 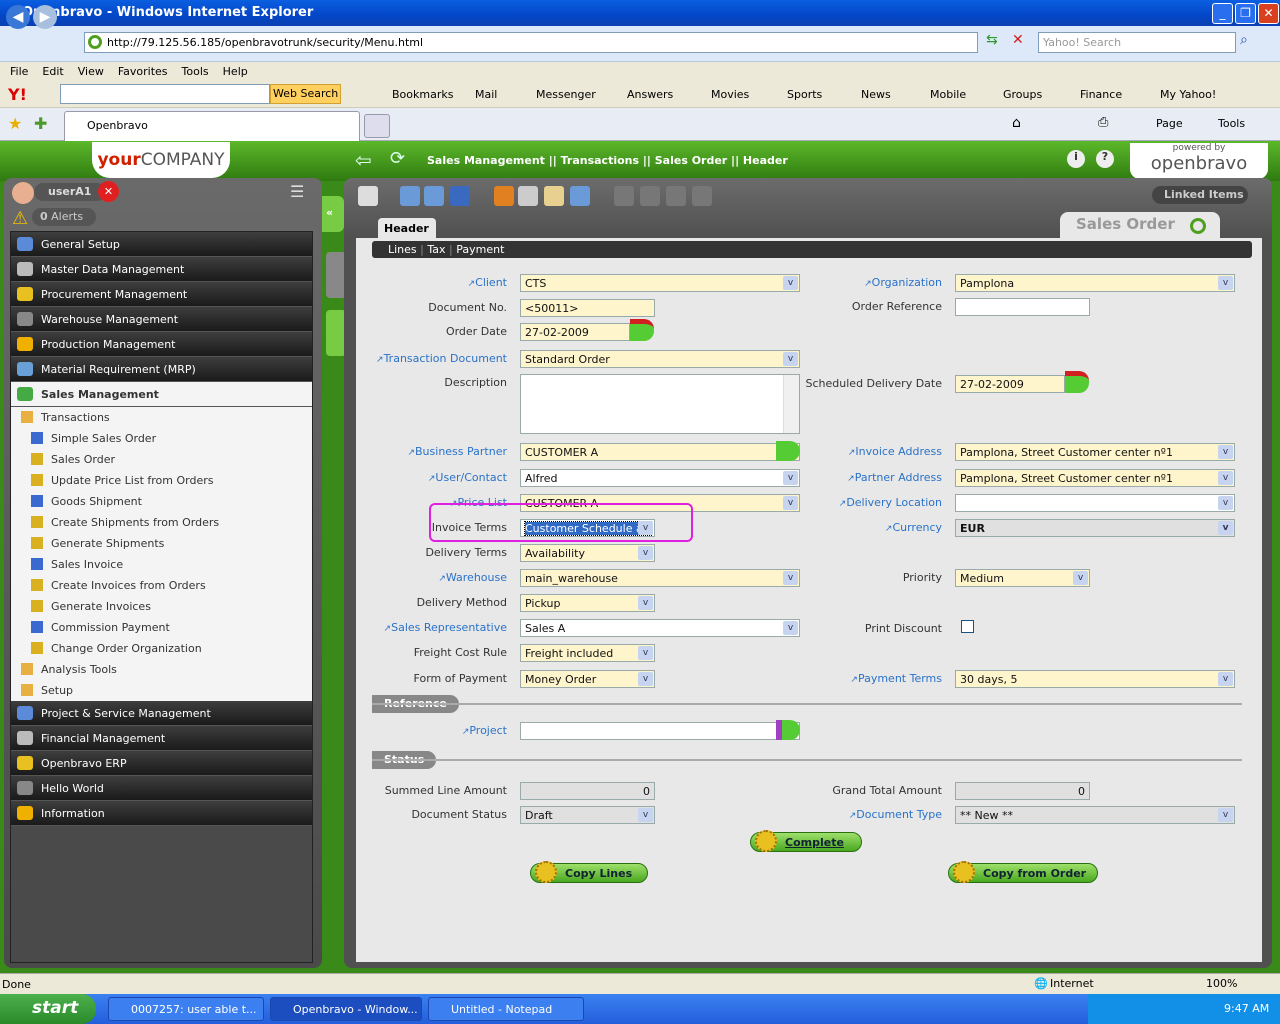 I want to click on tab-payment: Payment, so click(x=480, y=249).